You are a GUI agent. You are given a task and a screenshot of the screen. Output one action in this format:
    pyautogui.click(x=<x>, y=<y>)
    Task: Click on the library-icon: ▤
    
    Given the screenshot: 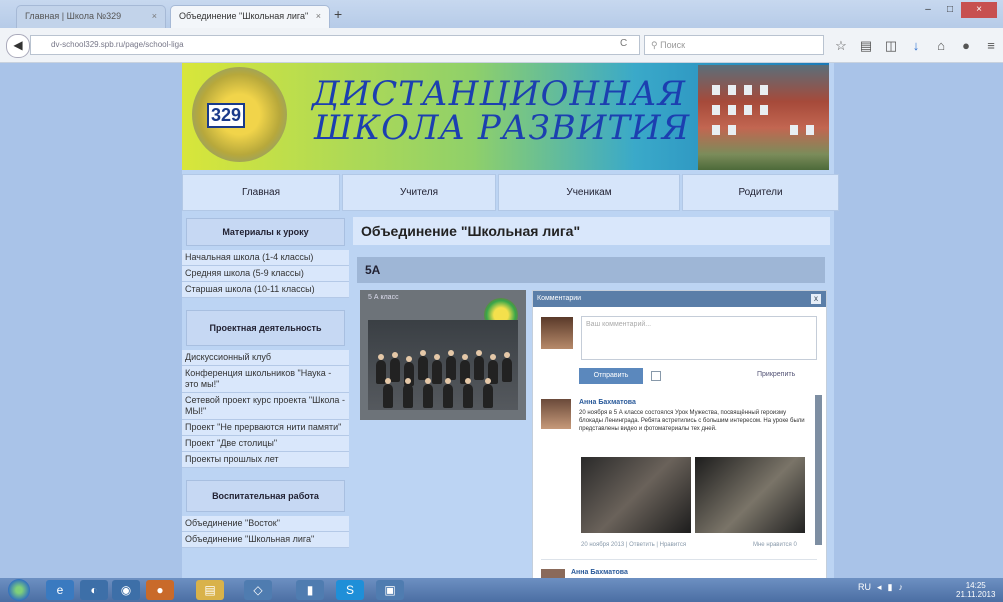 What is the action you would take?
    pyautogui.click(x=866, y=46)
    